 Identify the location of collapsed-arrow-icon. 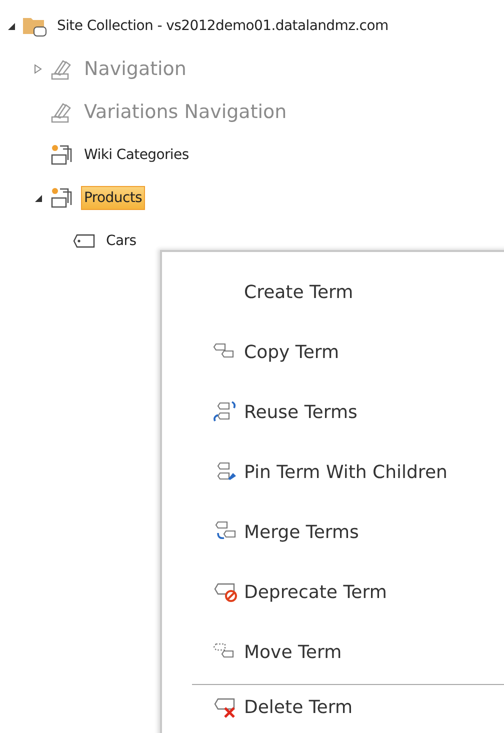
(38, 69).